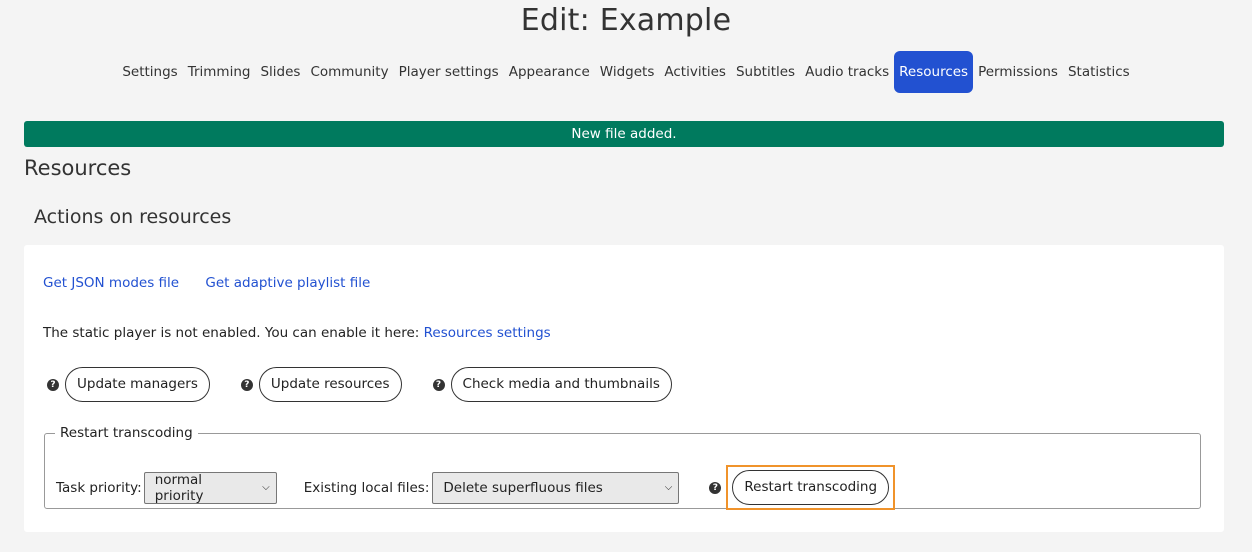  Describe the element at coordinates (99, 487) in the screenshot. I see `priority-label: Task priority:` at that location.